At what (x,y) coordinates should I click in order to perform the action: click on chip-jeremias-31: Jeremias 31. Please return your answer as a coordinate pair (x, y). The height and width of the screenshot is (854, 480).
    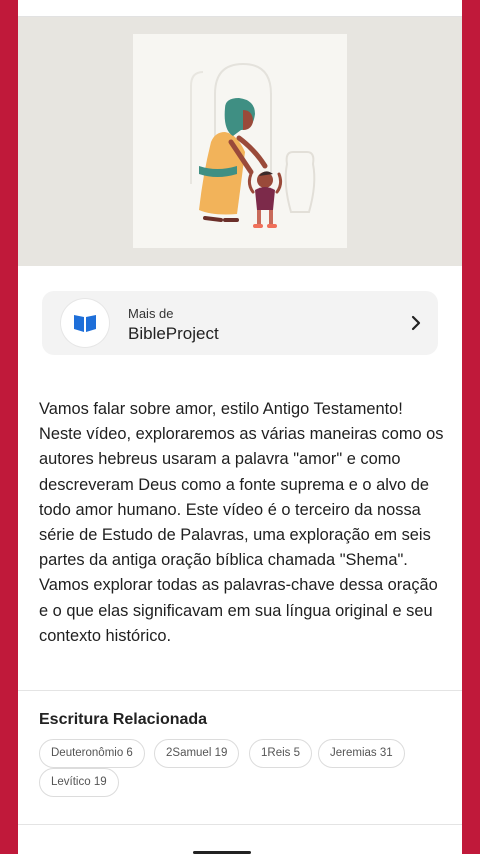
    Looking at the image, I should click on (361, 753).